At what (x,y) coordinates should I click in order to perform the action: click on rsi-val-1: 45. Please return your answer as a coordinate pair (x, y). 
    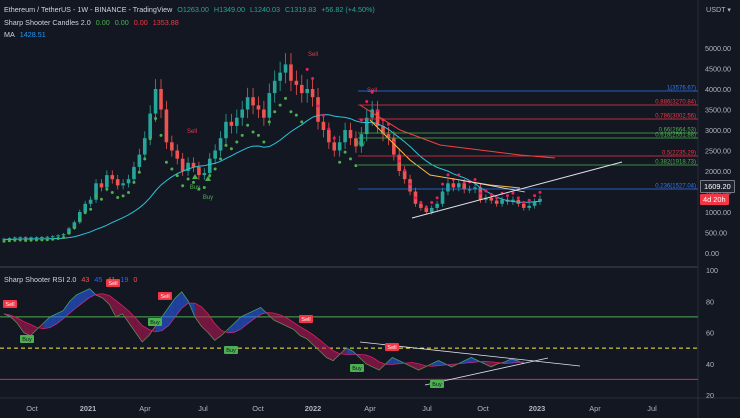
    Looking at the image, I should click on (98, 279).